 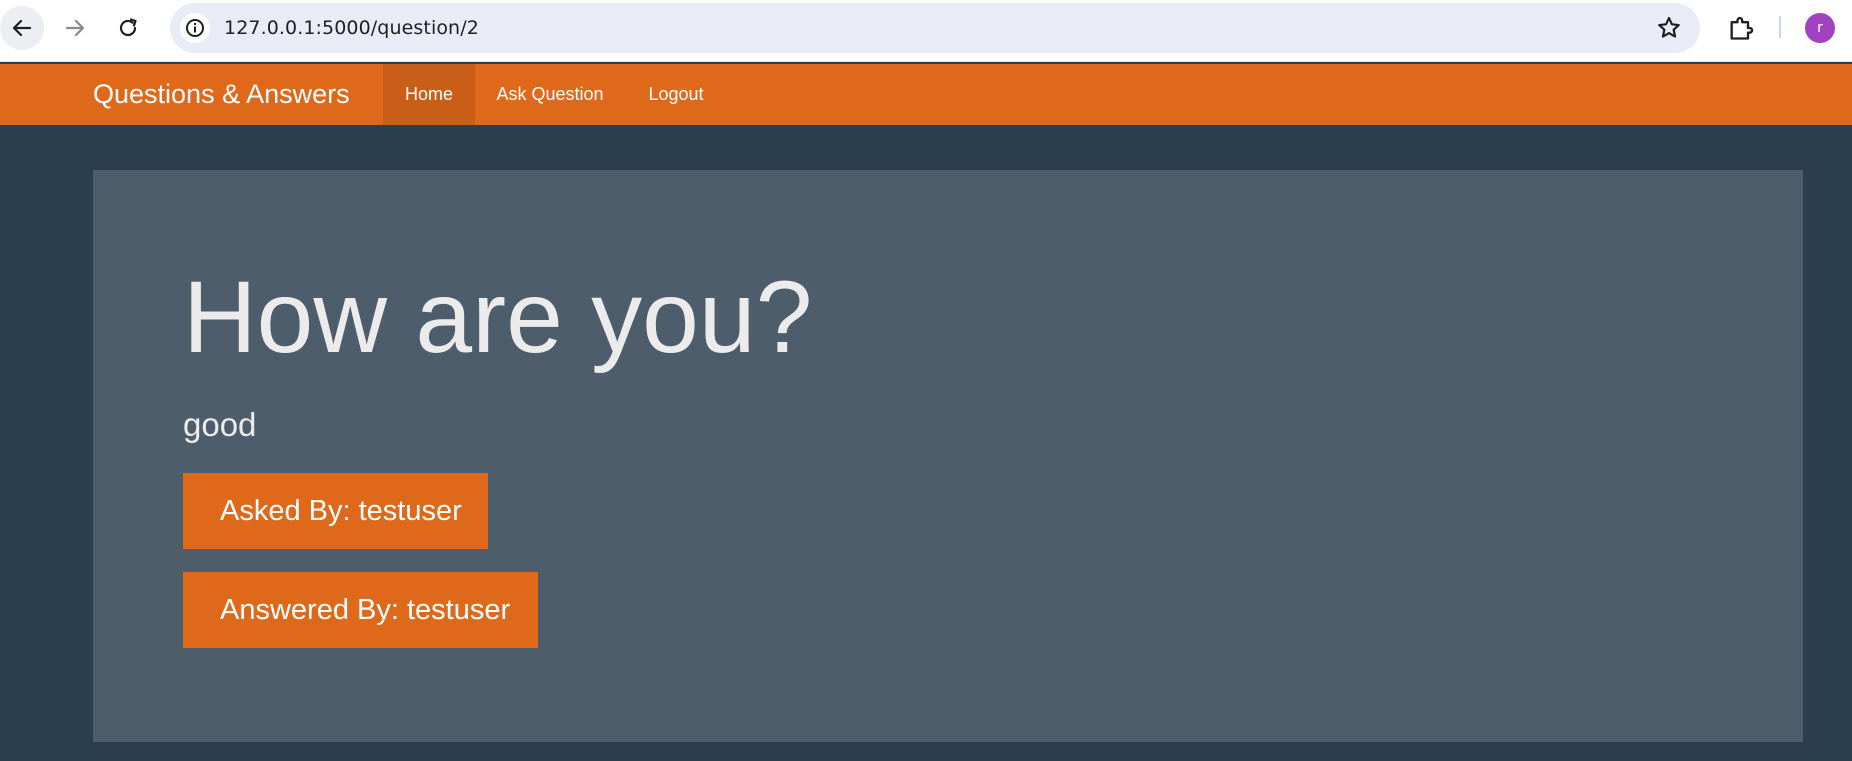 I want to click on arrow-left-icon, so click(x=22, y=28).